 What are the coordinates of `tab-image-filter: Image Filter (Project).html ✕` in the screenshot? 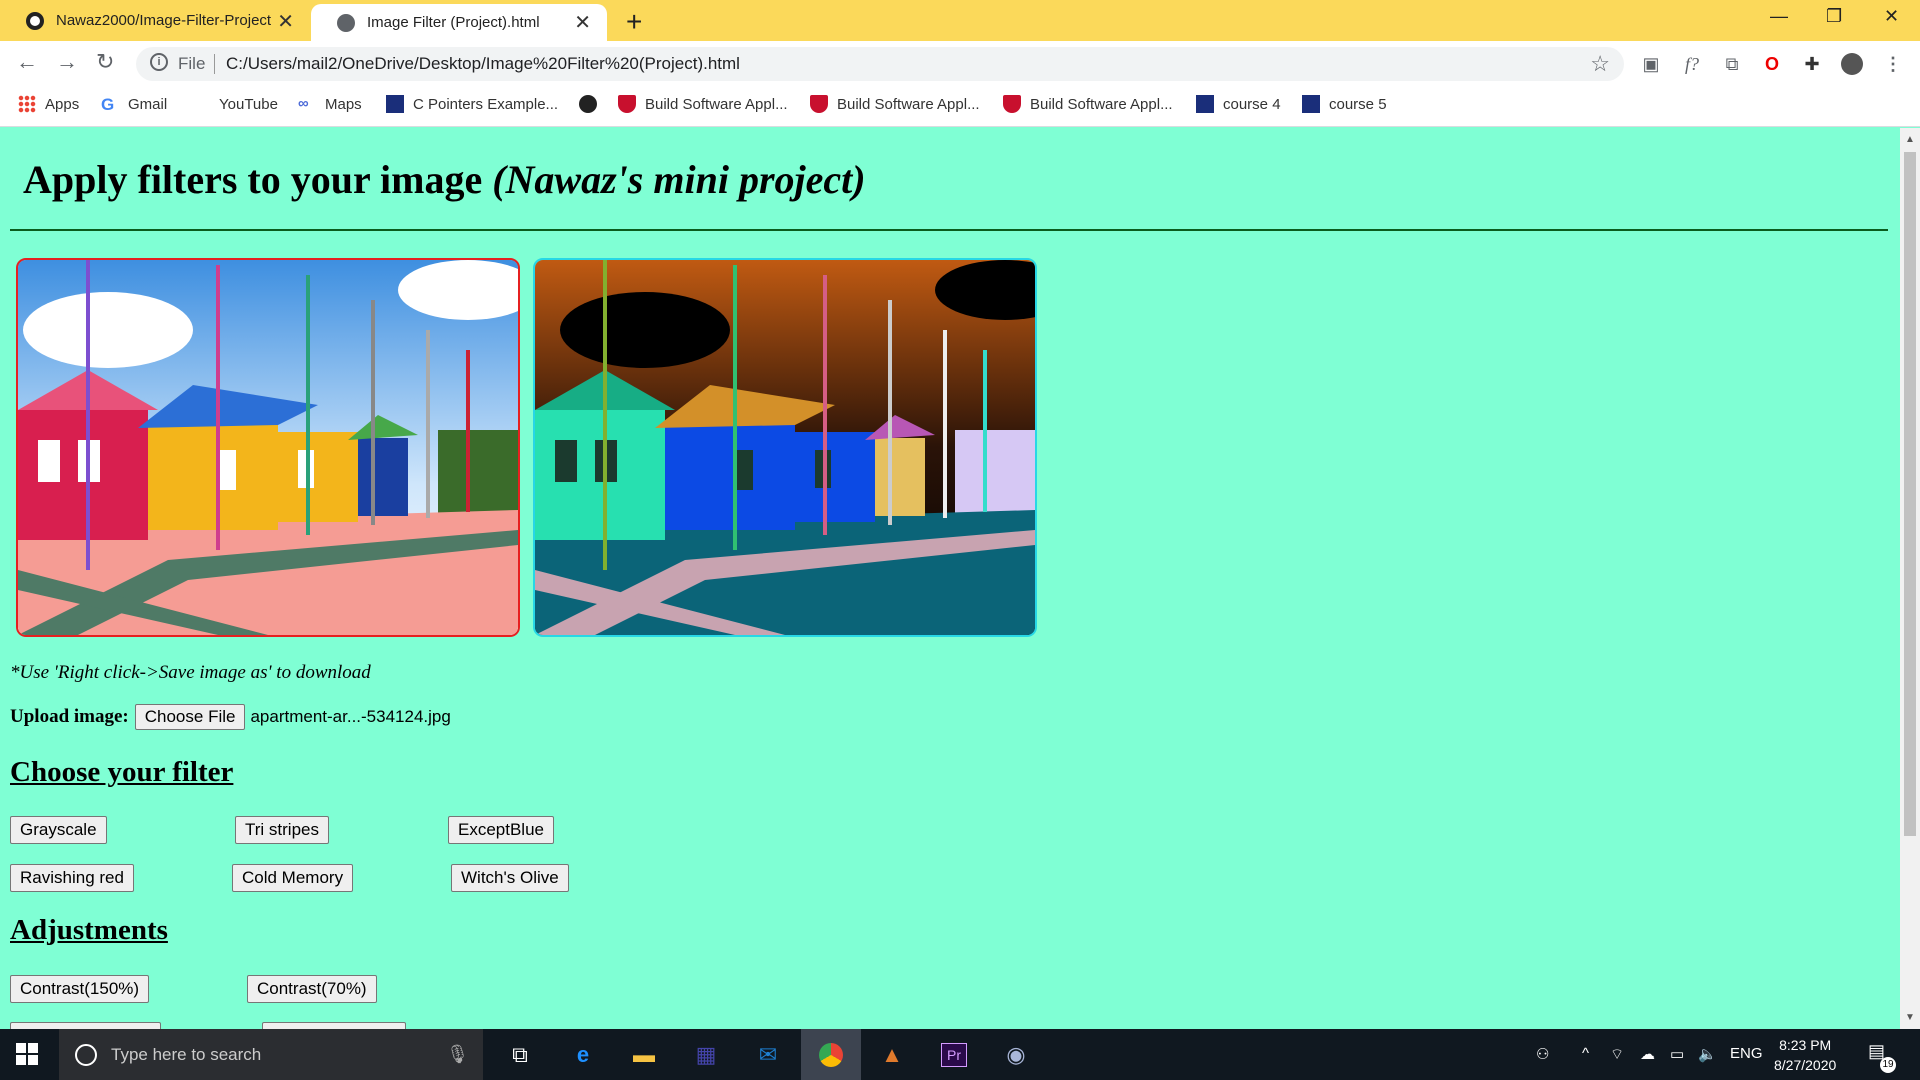 It's located at (459, 22).